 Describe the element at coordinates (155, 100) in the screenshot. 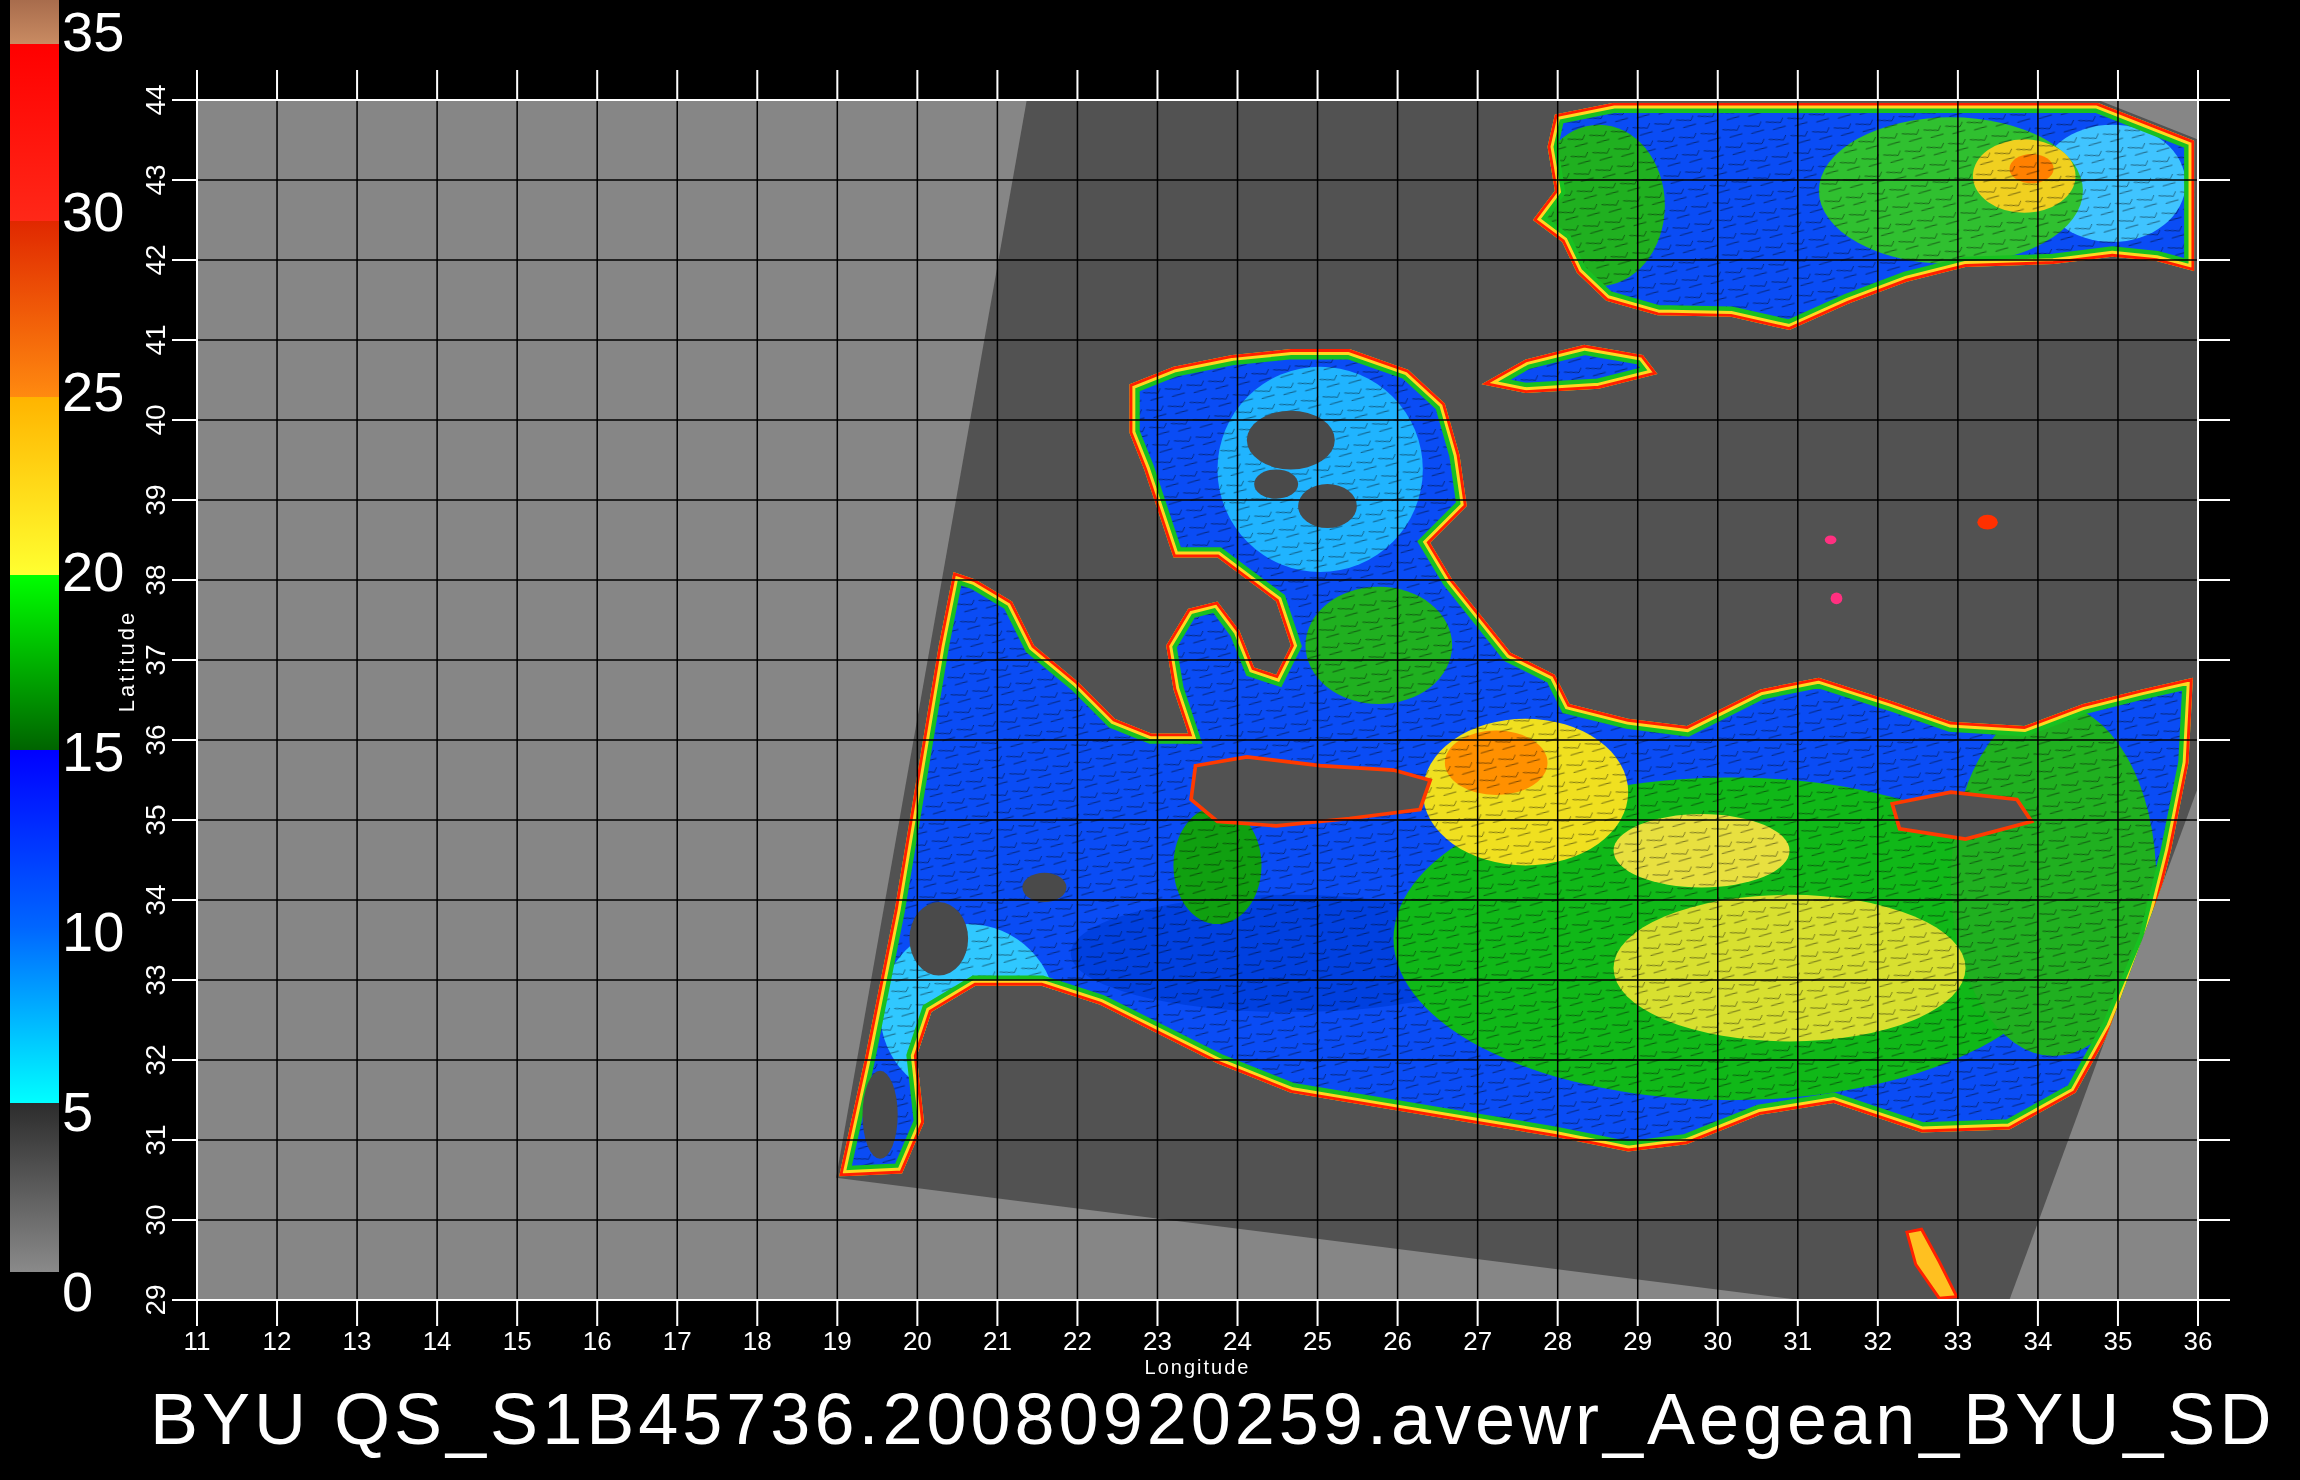

I see `latitude-tick-label: 44` at that location.